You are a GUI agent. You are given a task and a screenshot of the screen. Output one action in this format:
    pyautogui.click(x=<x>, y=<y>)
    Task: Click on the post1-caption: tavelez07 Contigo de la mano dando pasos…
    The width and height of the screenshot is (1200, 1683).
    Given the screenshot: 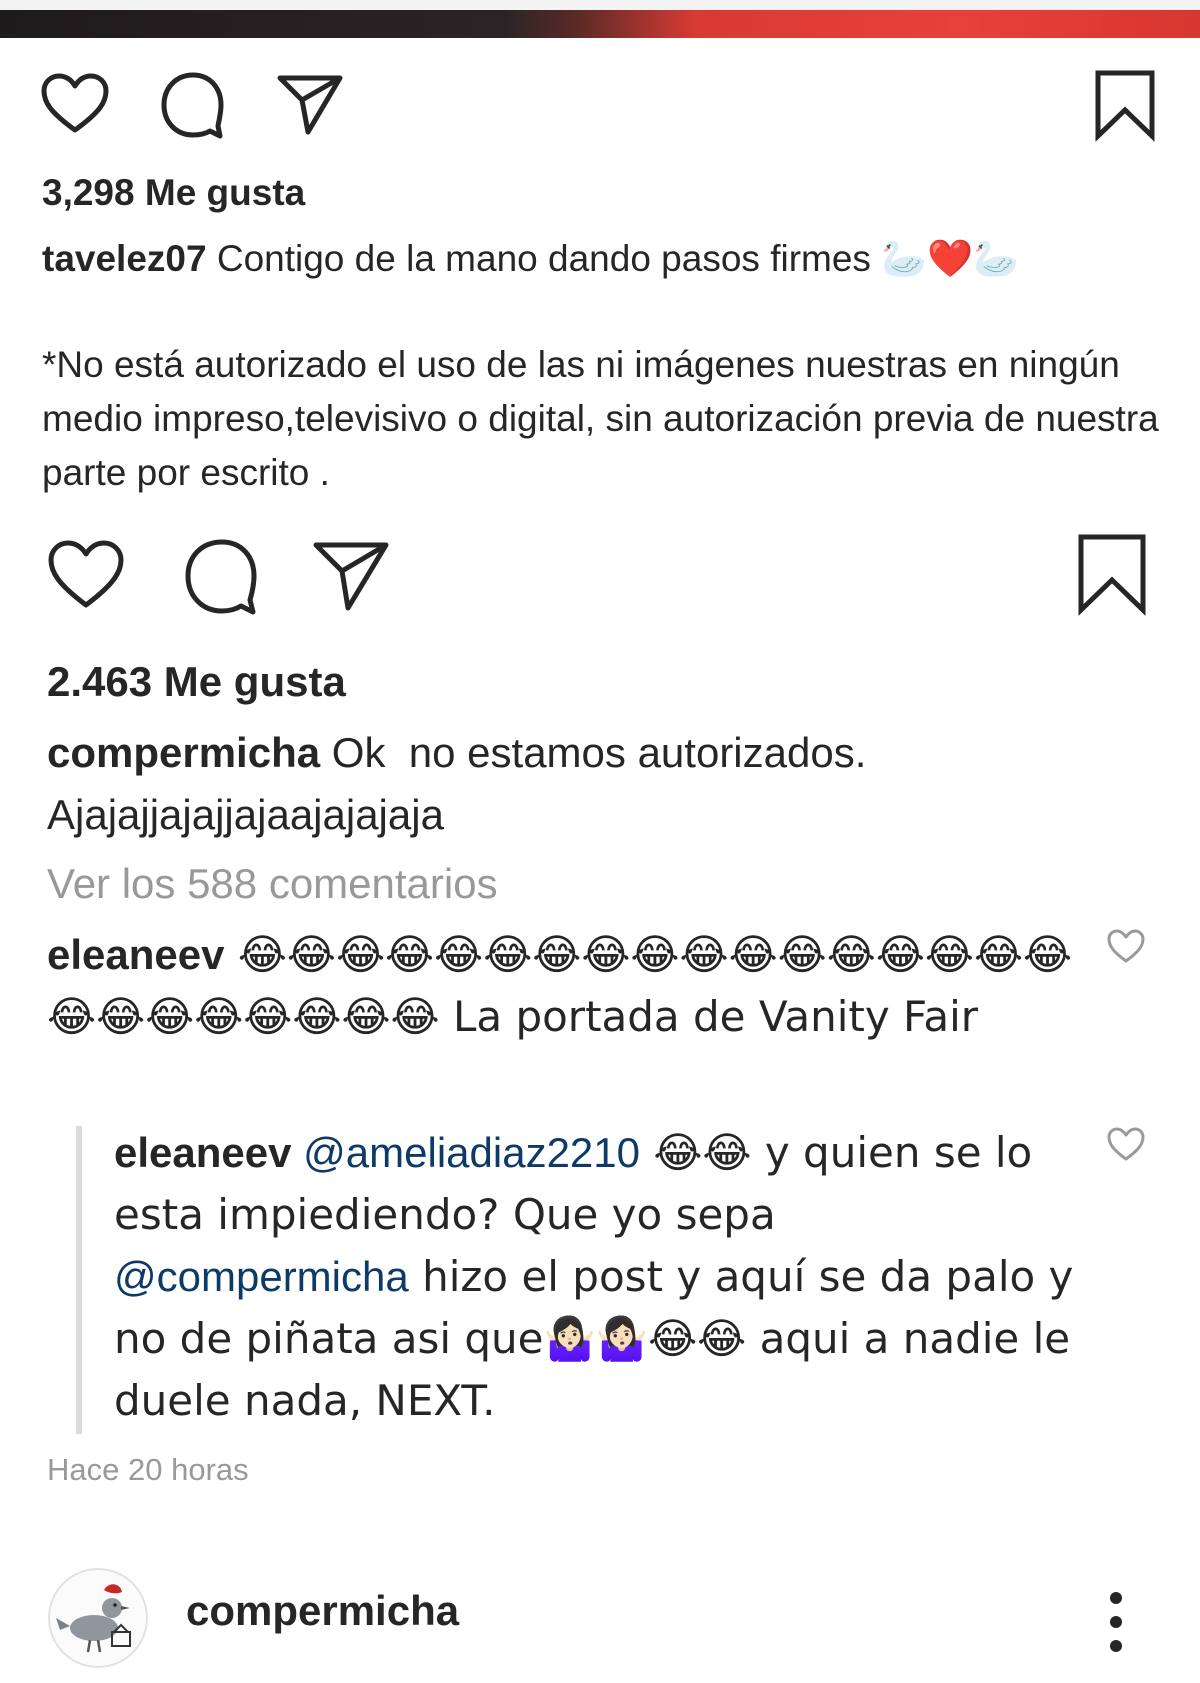 What is the action you would take?
    pyautogui.click(x=602, y=259)
    